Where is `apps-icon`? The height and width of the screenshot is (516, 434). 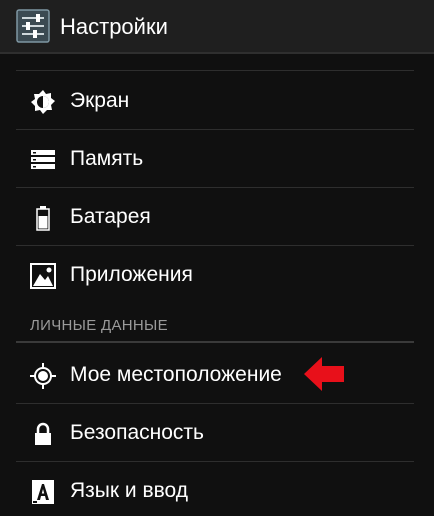 apps-icon is located at coordinates (43, 276).